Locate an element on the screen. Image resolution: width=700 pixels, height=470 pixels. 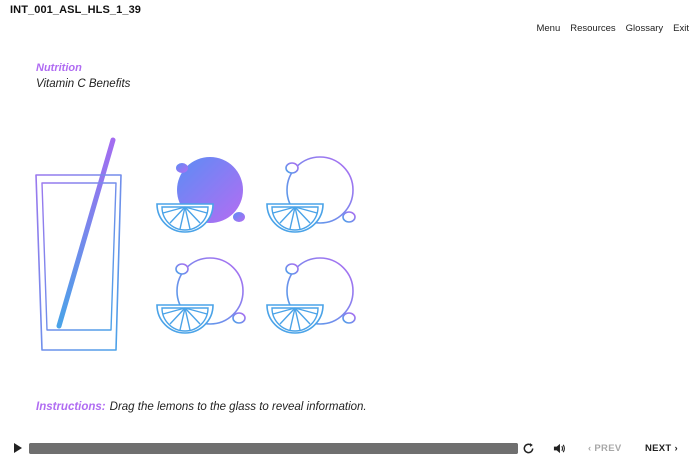
course-id: INT_001_ASL_HLS_1_39 is located at coordinates (76, 10).